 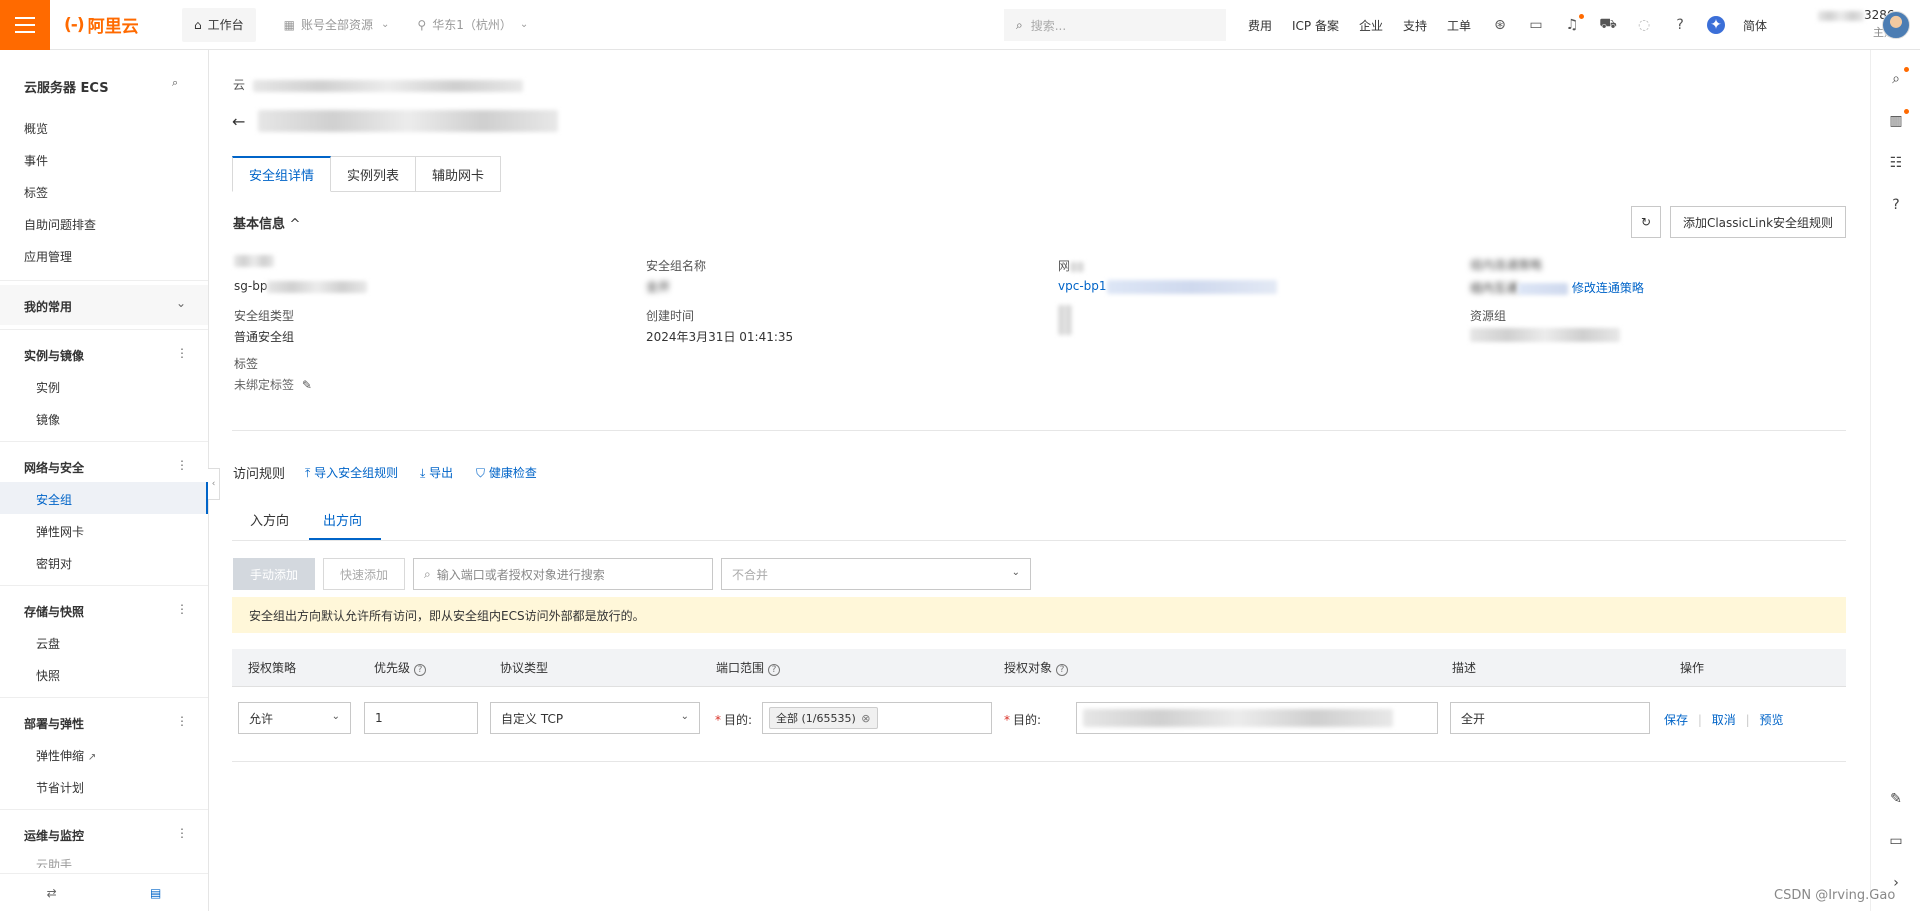 I want to click on refresh-button: ↻, so click(x=1646, y=222).